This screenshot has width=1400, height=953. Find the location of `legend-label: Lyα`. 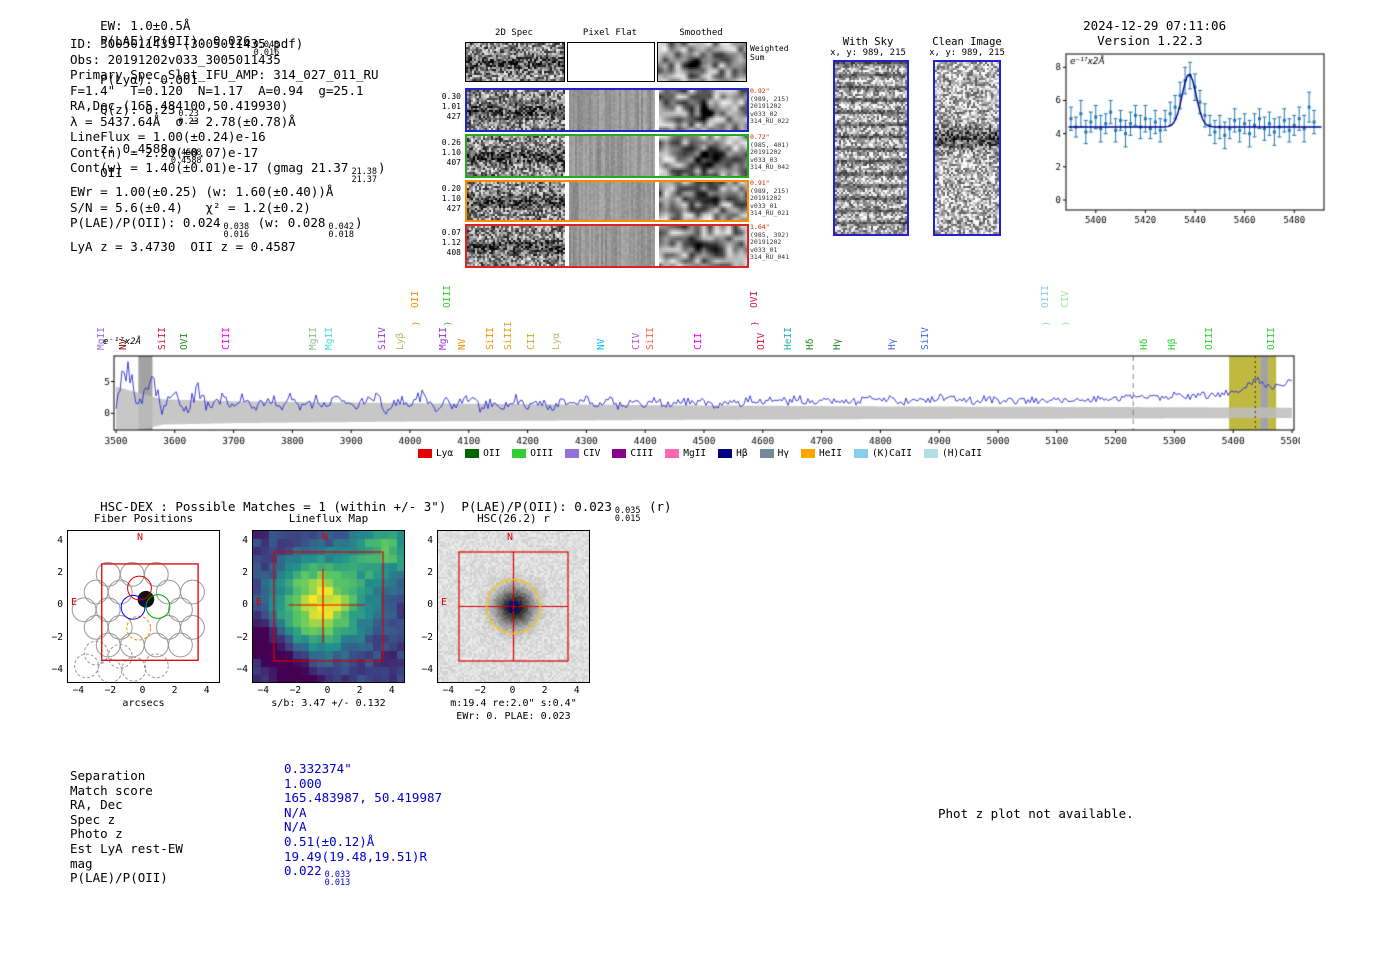

legend-label: Lyα is located at coordinates (444, 453).